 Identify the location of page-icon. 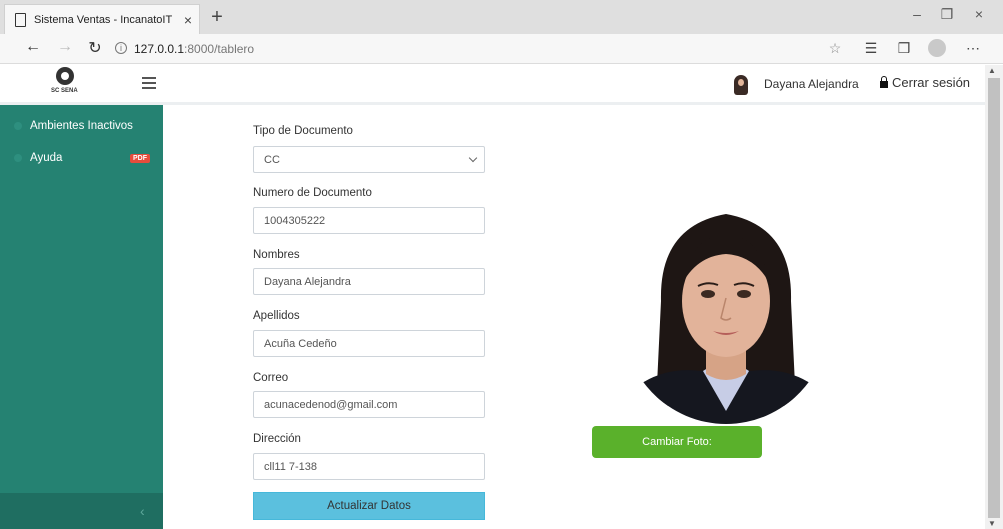
(20, 19).